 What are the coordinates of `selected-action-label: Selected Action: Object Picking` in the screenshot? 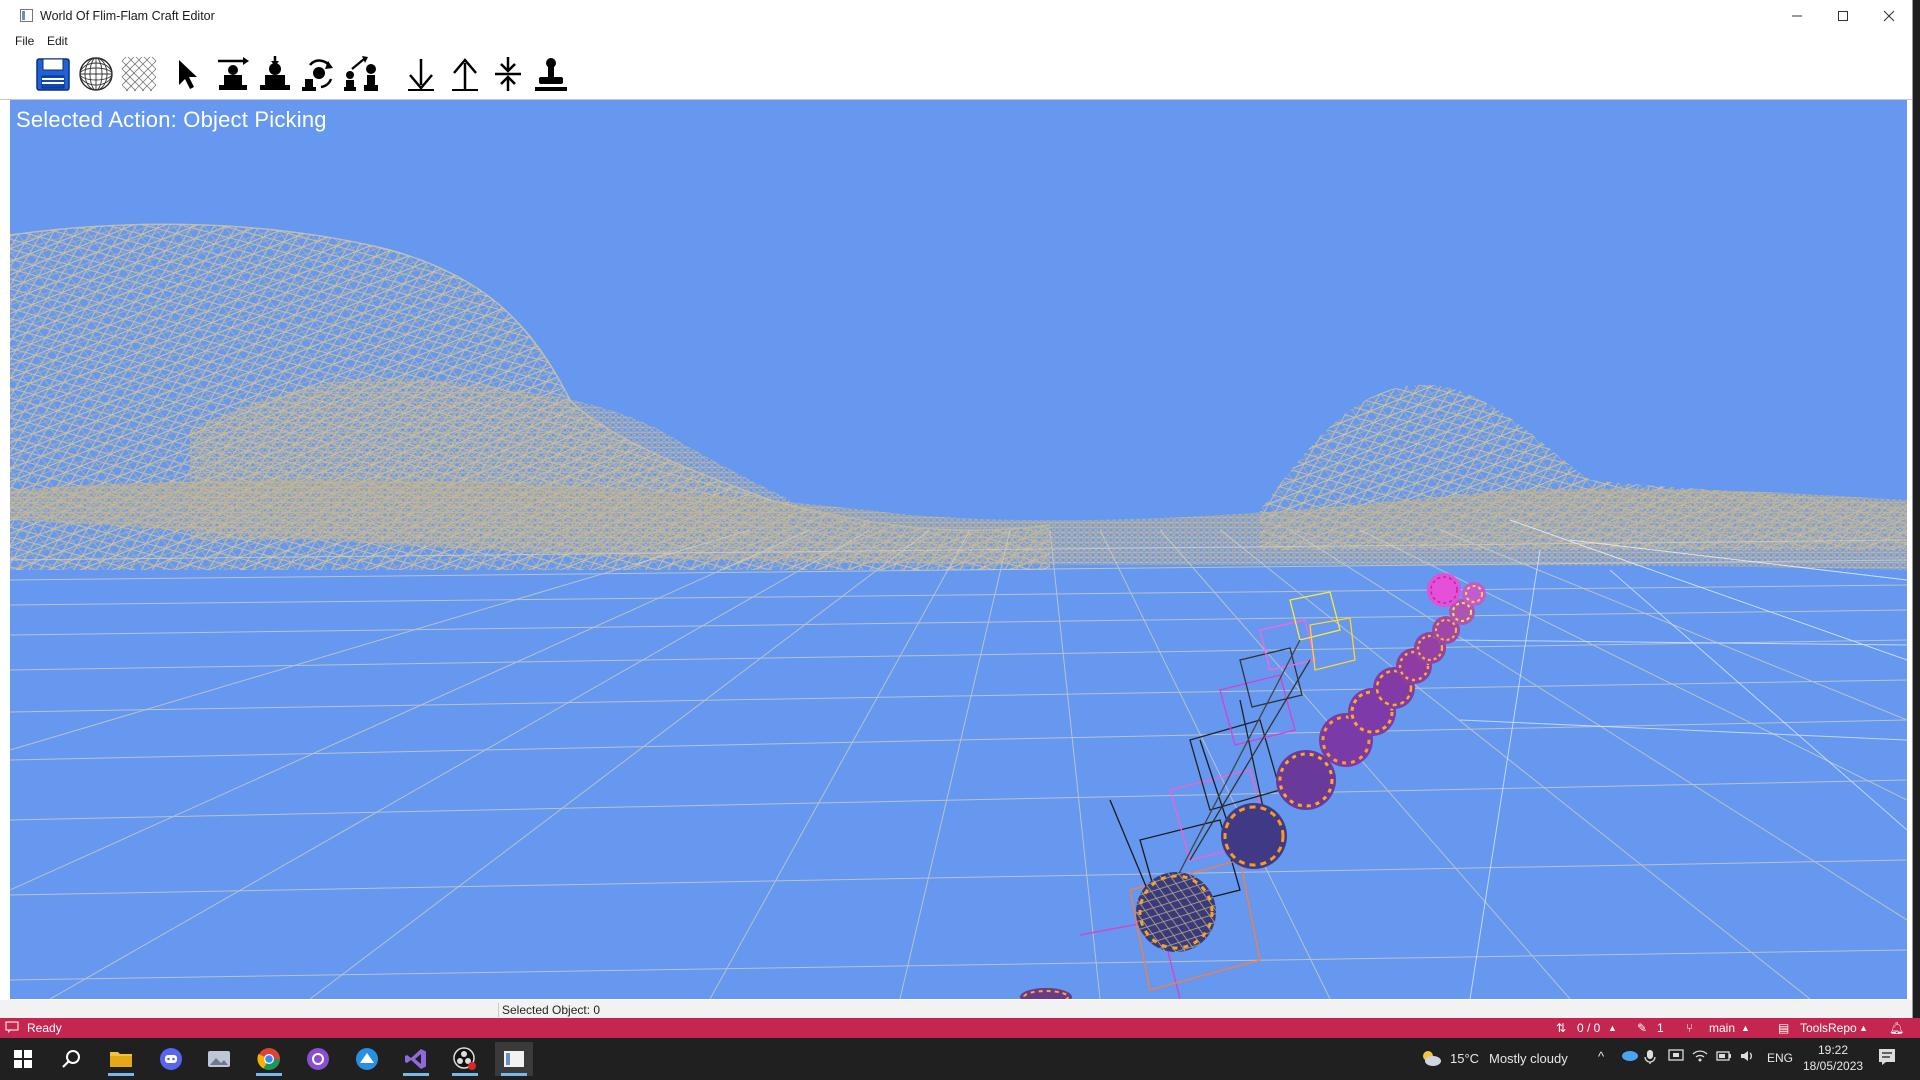 It's located at (171, 119).